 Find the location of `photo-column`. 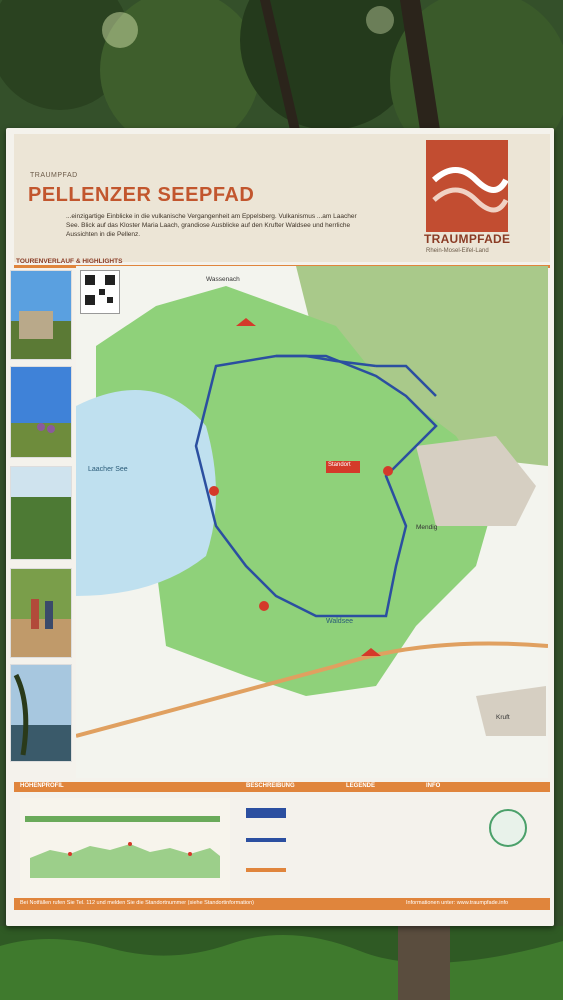

photo-column is located at coordinates (42, 521).